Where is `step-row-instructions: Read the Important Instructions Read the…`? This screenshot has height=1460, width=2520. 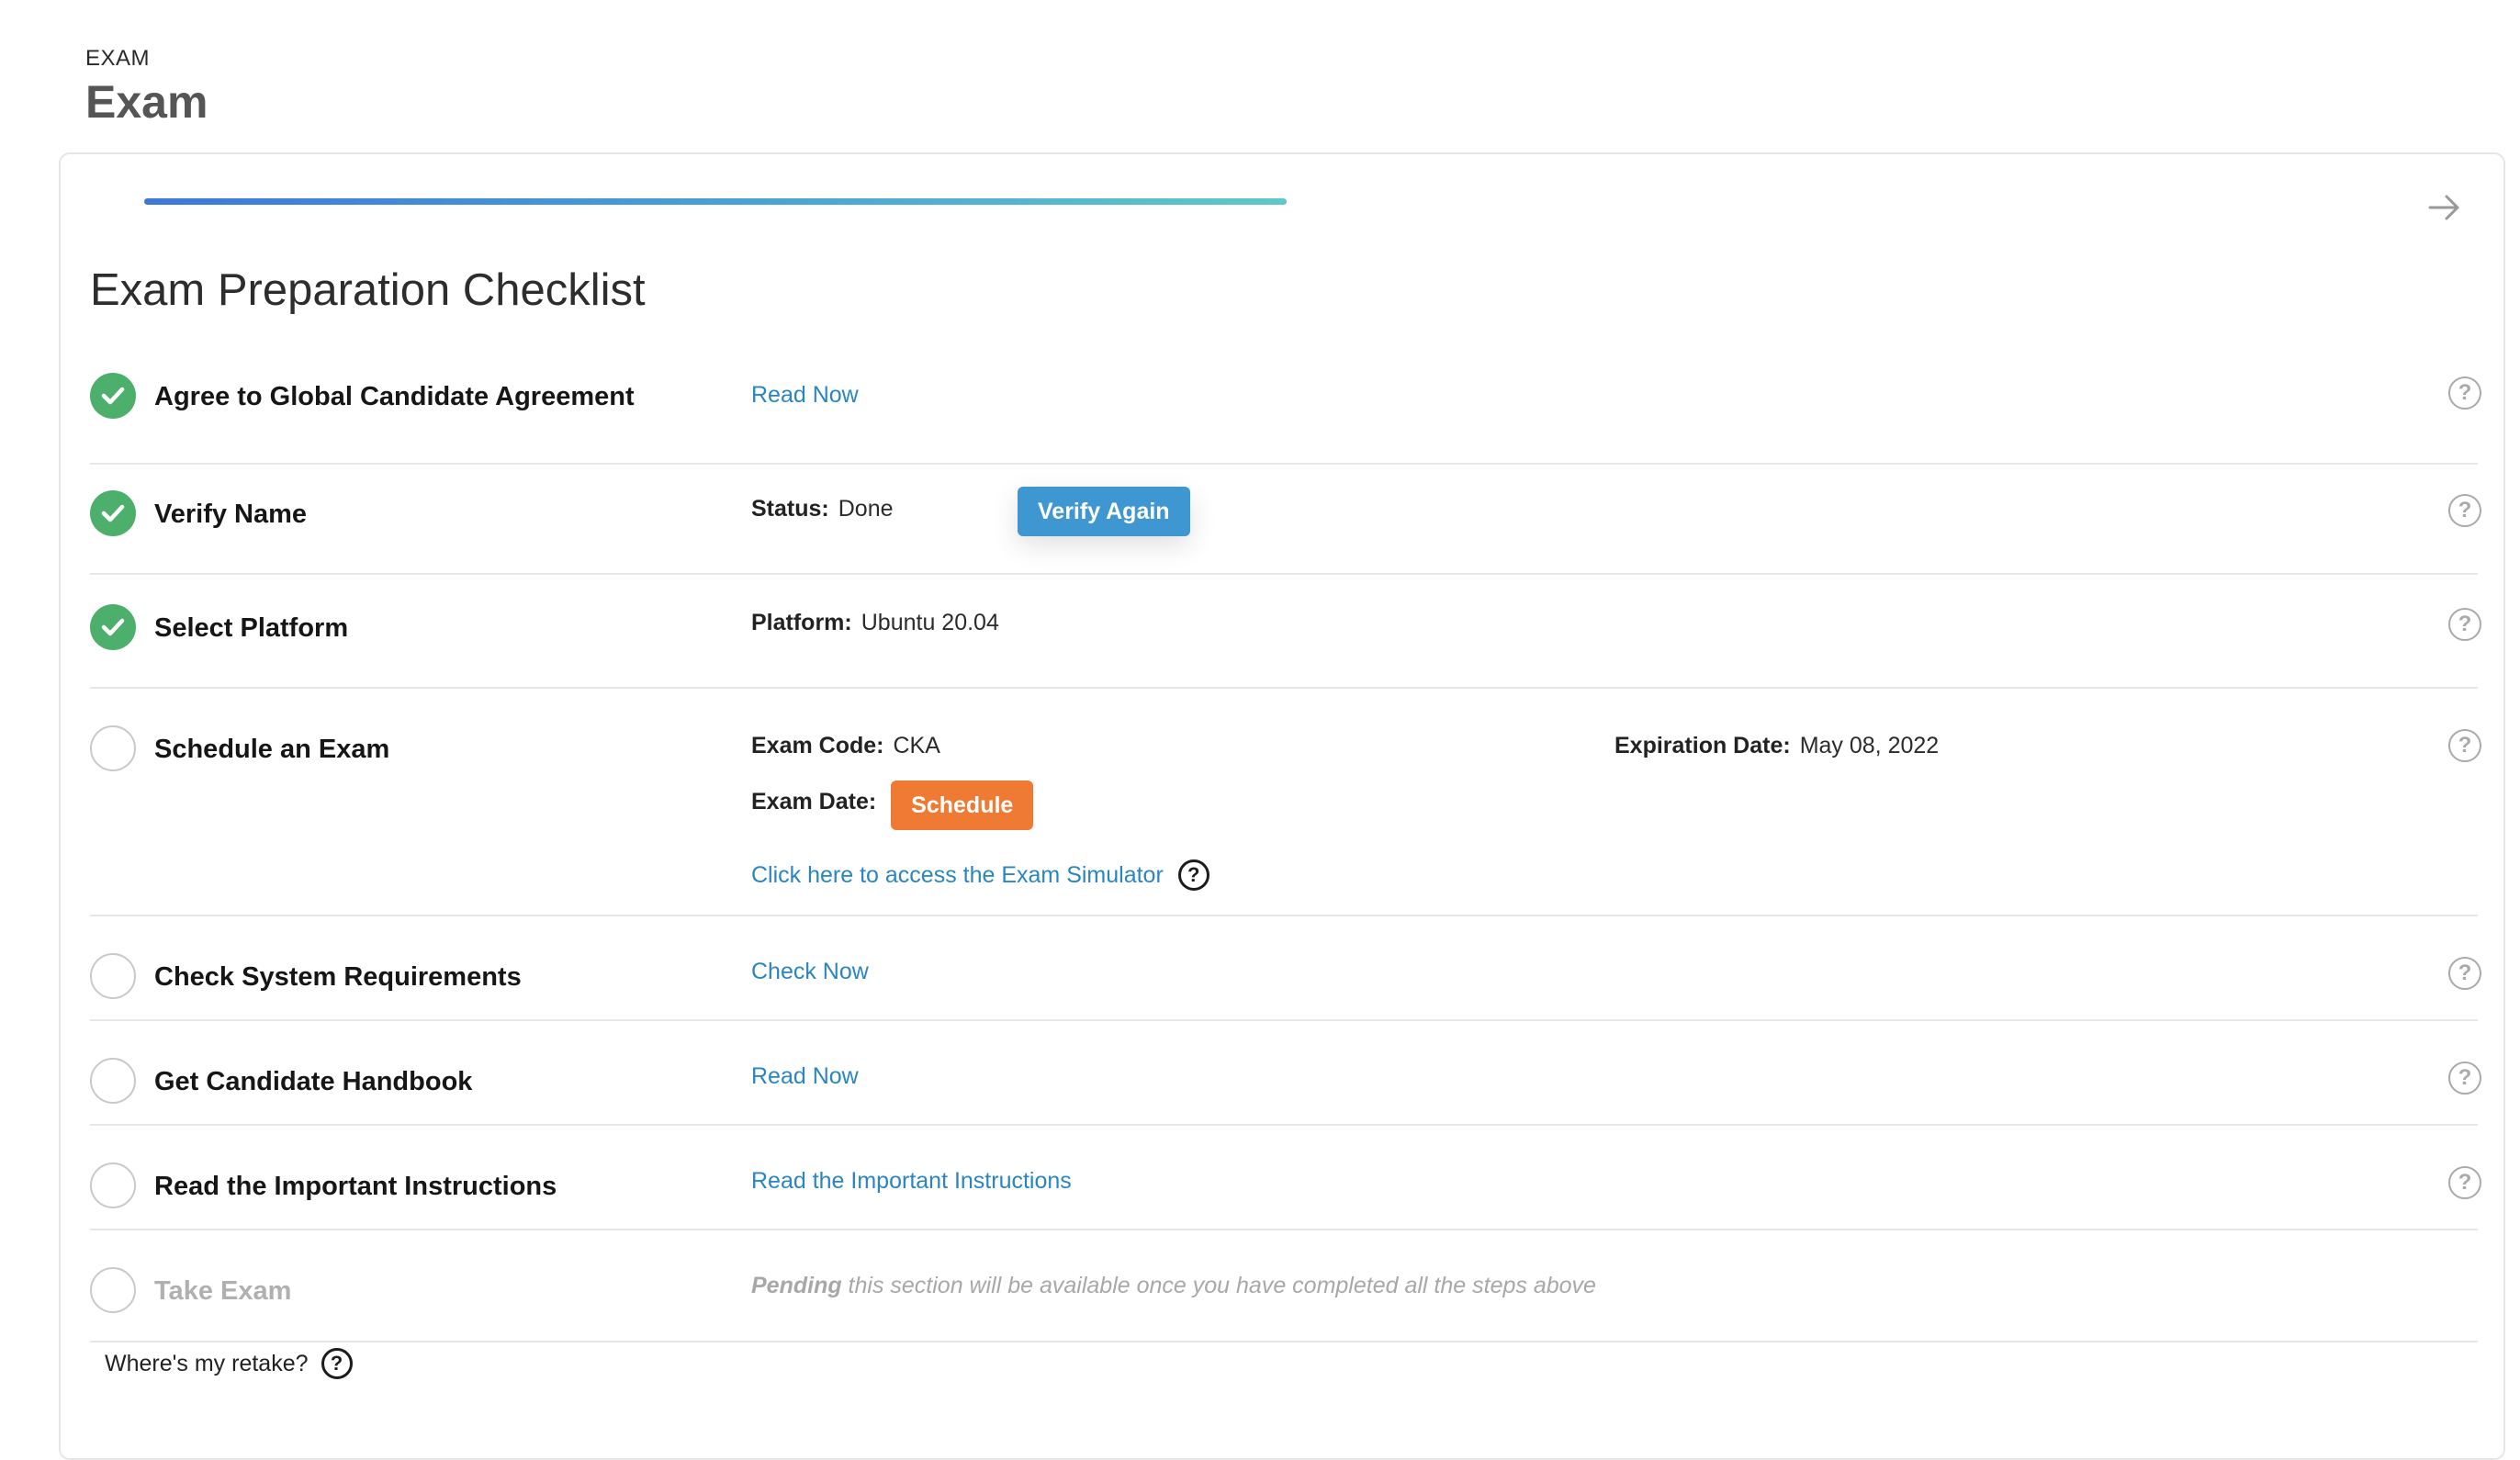
step-row-instructions: Read the Important Instructions Read the… is located at coordinates (1285, 1178).